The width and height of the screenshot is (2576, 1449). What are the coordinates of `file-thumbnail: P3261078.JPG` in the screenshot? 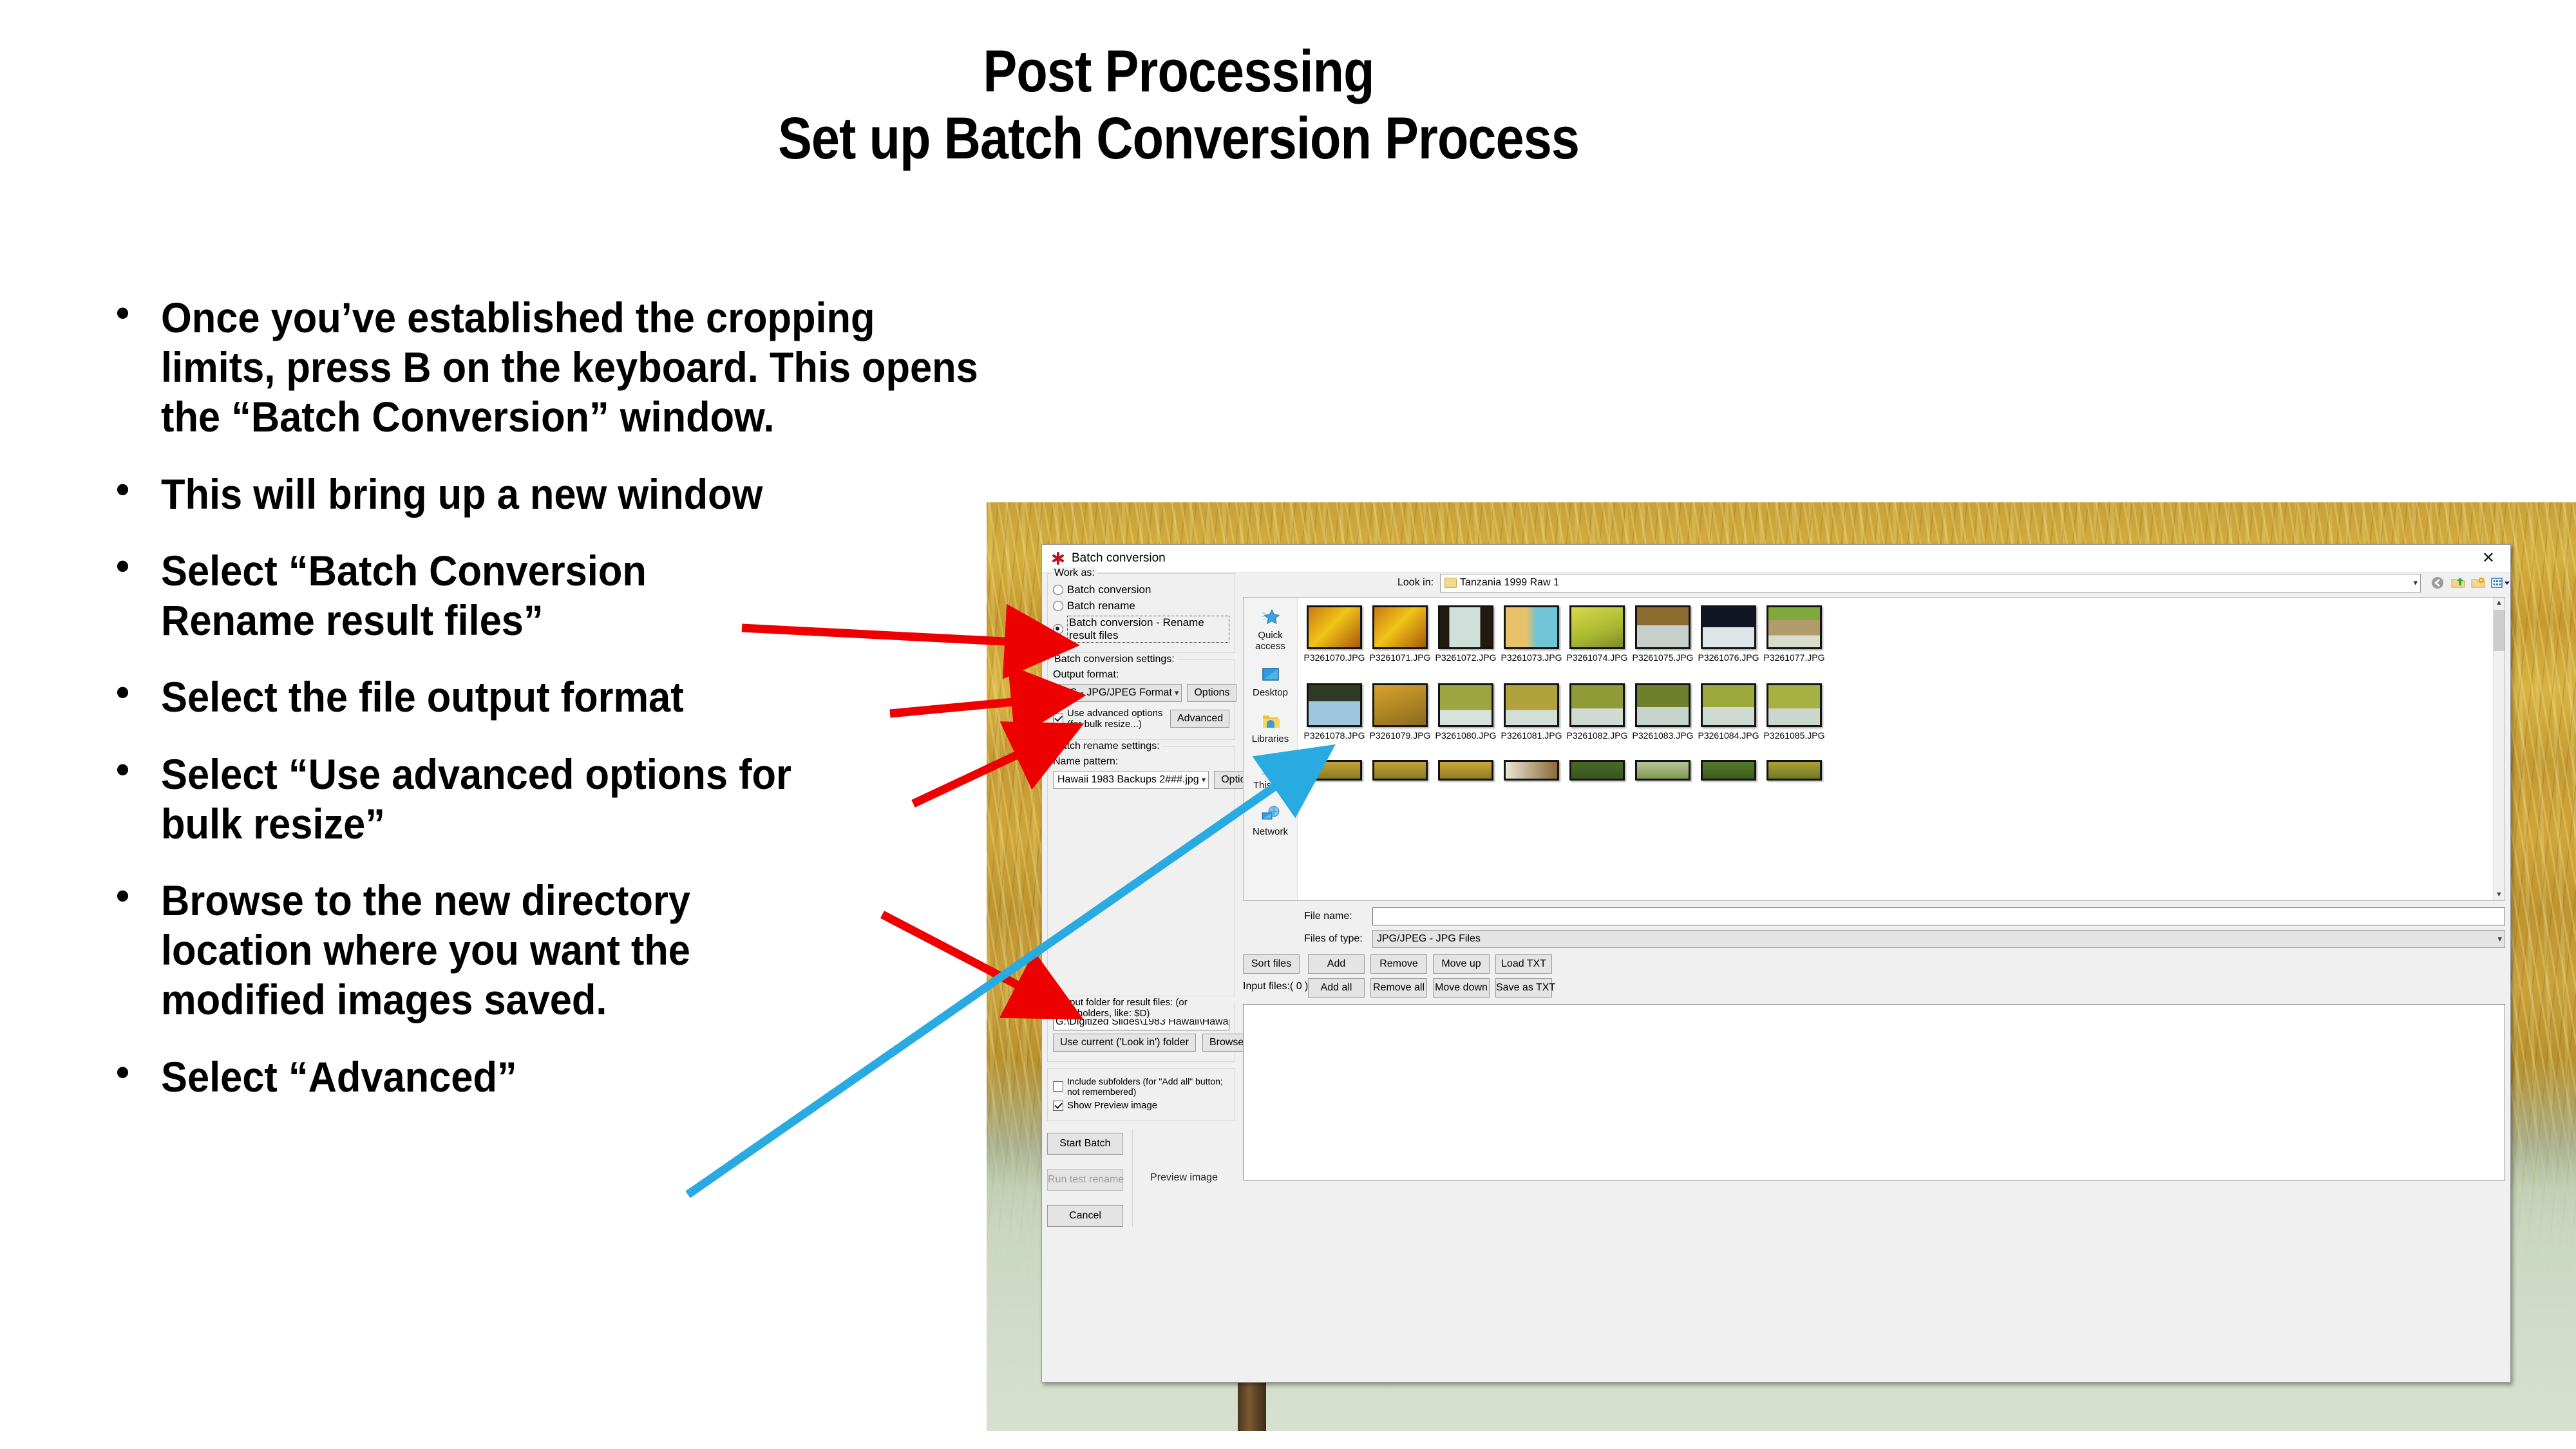 It's located at (1335, 709).